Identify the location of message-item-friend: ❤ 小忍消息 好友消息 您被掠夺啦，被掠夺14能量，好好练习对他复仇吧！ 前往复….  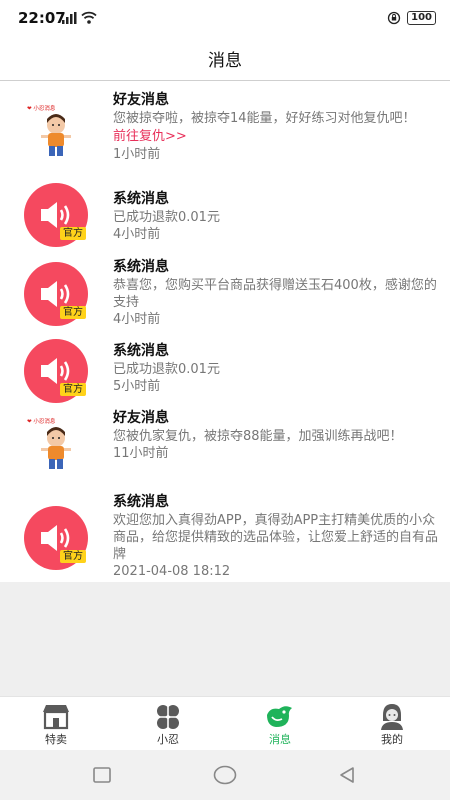
(225, 128).